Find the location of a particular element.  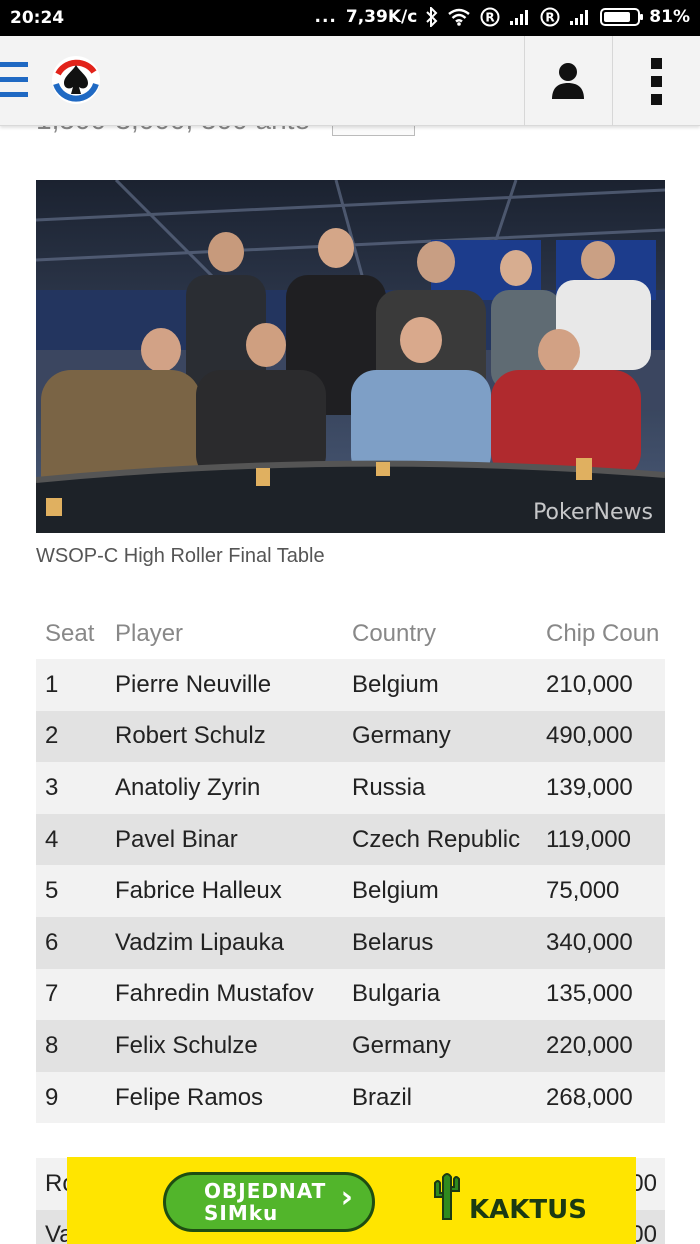

seat-cell: 6 is located at coordinates (71, 942).